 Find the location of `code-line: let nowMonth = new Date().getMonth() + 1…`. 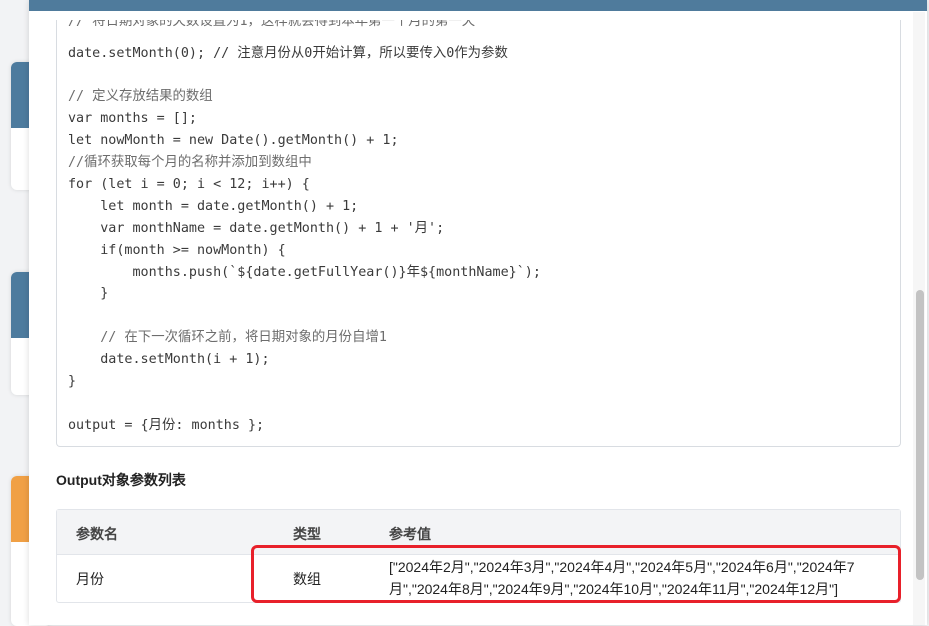

code-line: let nowMonth = new Date().getMonth() + 1… is located at coordinates (233, 140).